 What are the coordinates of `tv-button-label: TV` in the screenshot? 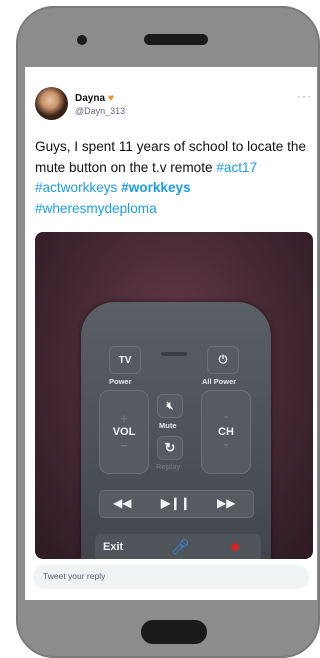 It's located at (125, 360).